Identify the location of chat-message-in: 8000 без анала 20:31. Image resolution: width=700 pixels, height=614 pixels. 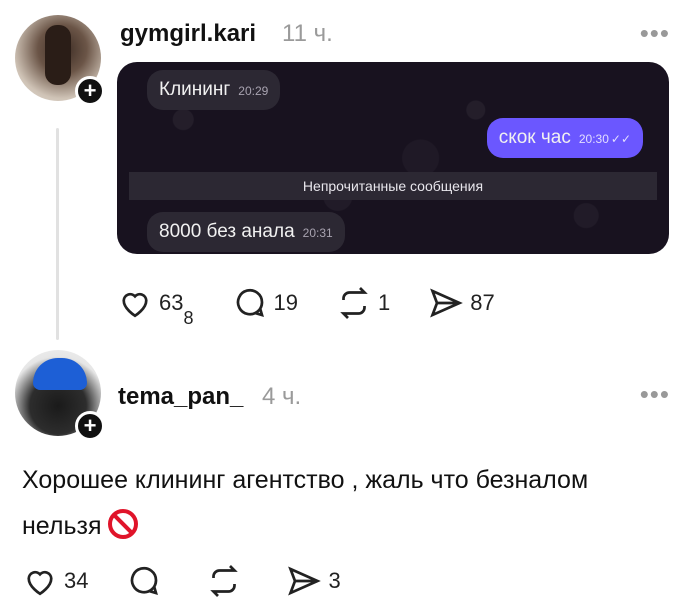
(246, 232).